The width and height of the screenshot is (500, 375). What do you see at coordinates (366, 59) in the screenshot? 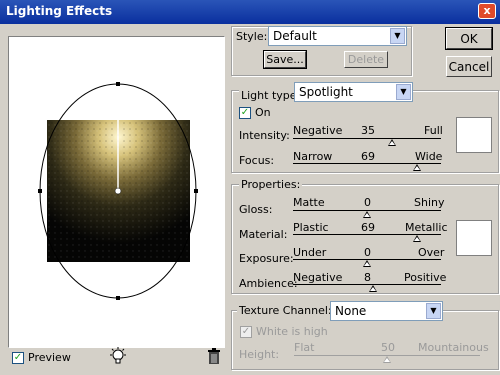
I see `delete-button: Delete` at bounding box center [366, 59].